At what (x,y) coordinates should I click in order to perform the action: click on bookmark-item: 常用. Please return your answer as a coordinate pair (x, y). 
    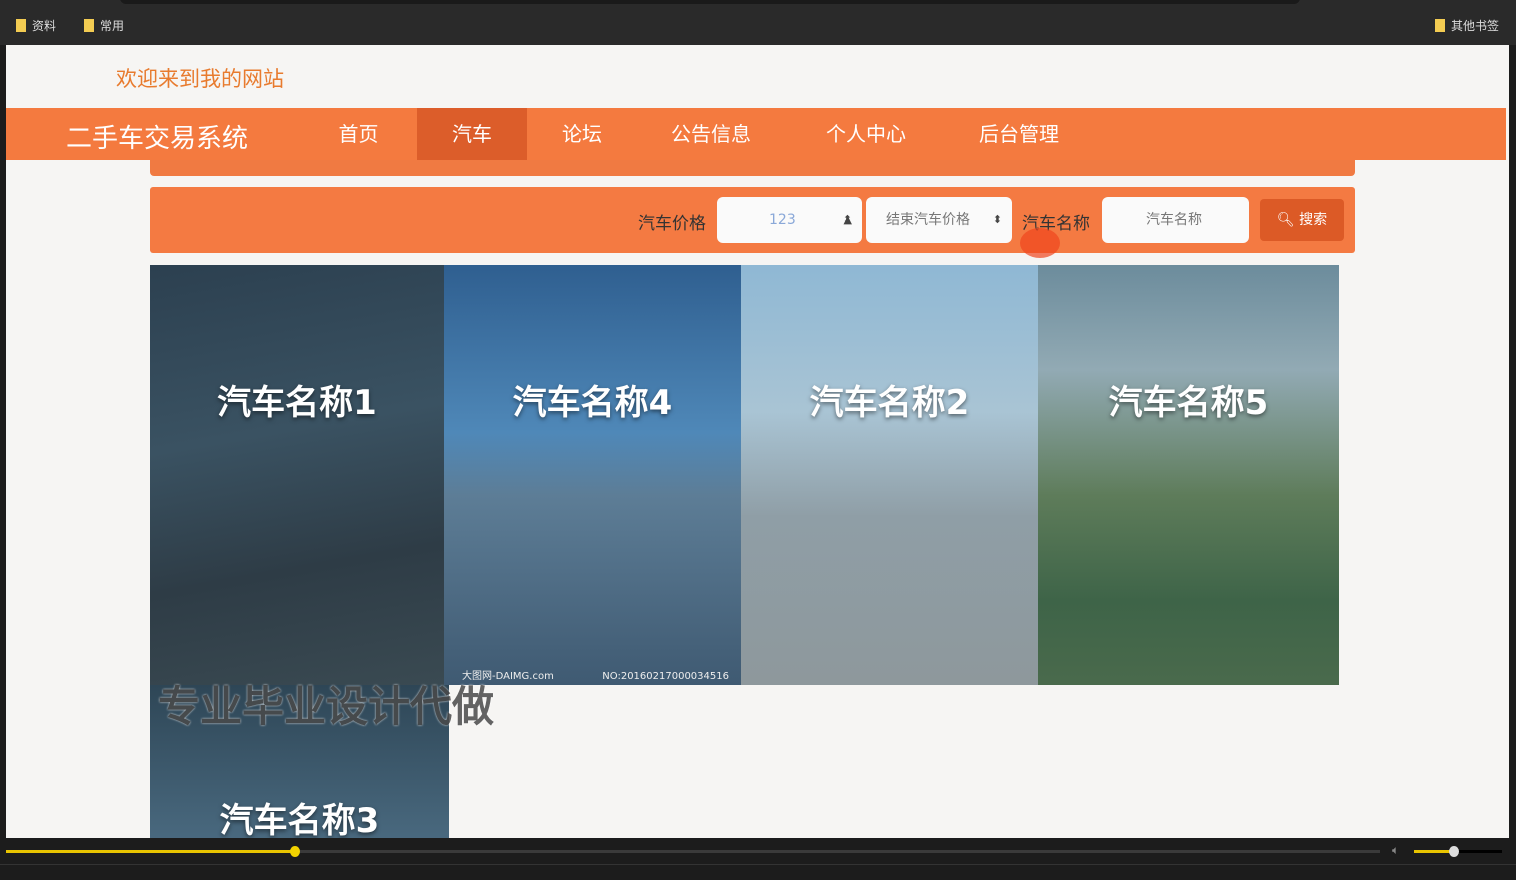
    Looking at the image, I should click on (104, 25).